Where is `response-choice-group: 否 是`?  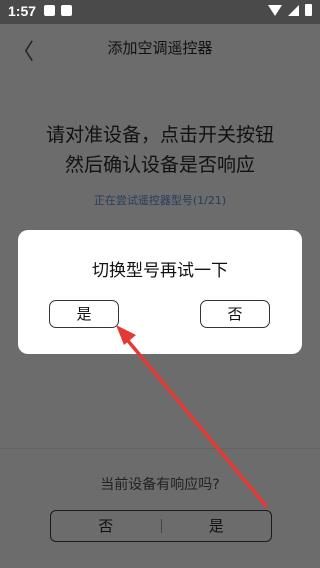 response-choice-group: 否 是 is located at coordinates (161, 526).